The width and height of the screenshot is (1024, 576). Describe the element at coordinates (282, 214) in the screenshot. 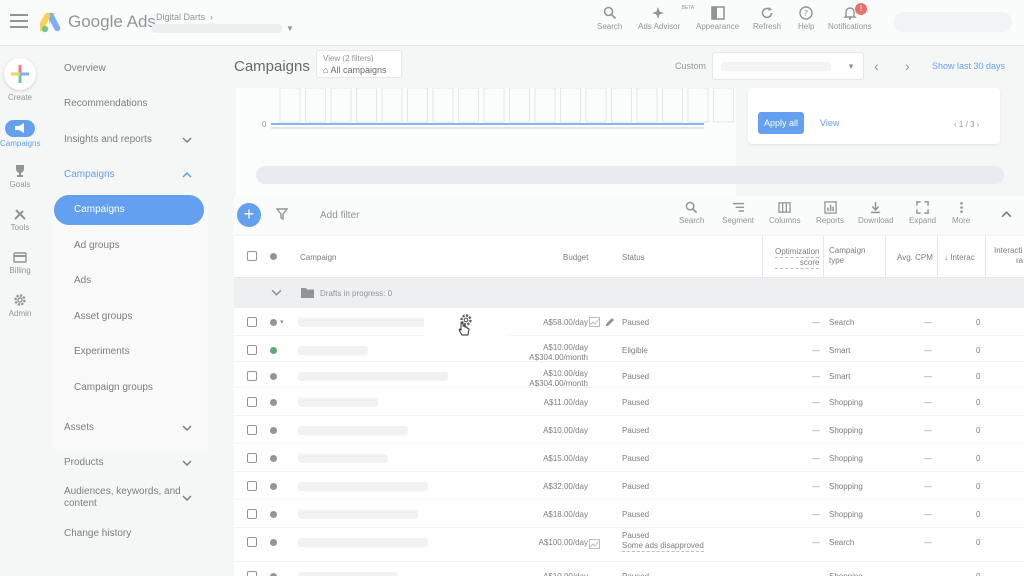

I see `filter-icon` at that location.